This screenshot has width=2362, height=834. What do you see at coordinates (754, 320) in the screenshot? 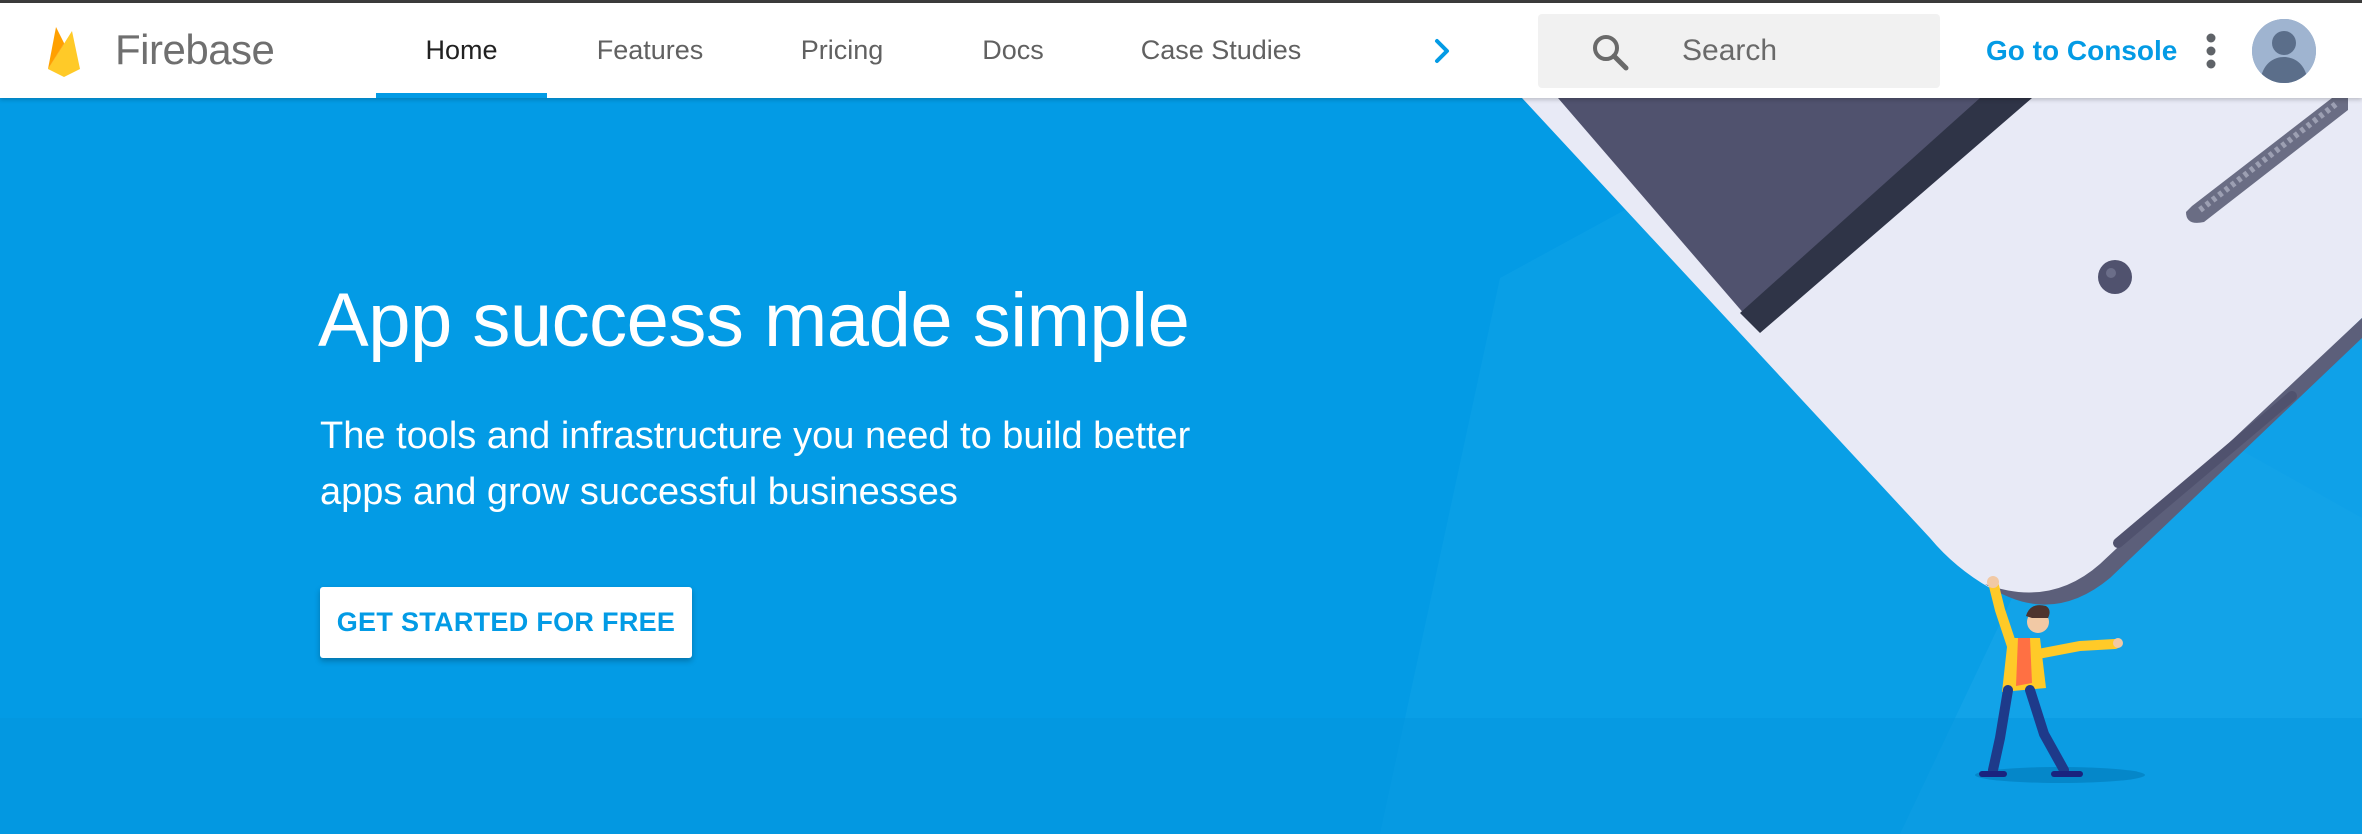
I see `hero-title: App success made simple` at bounding box center [754, 320].